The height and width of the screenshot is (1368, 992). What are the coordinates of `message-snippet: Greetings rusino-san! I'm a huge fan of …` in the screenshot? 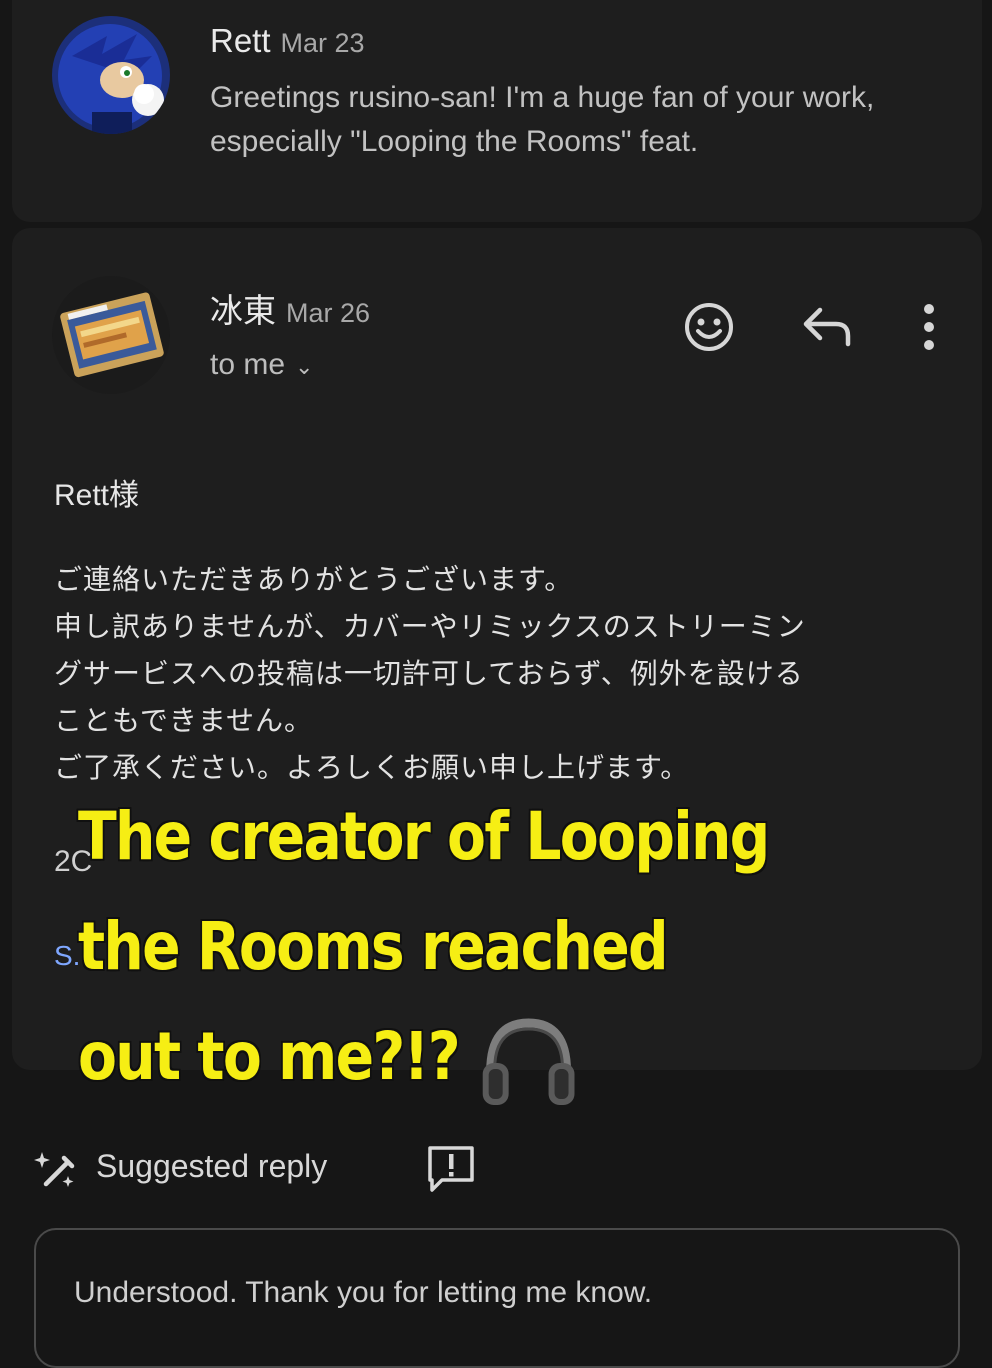 It's located at (542, 119).